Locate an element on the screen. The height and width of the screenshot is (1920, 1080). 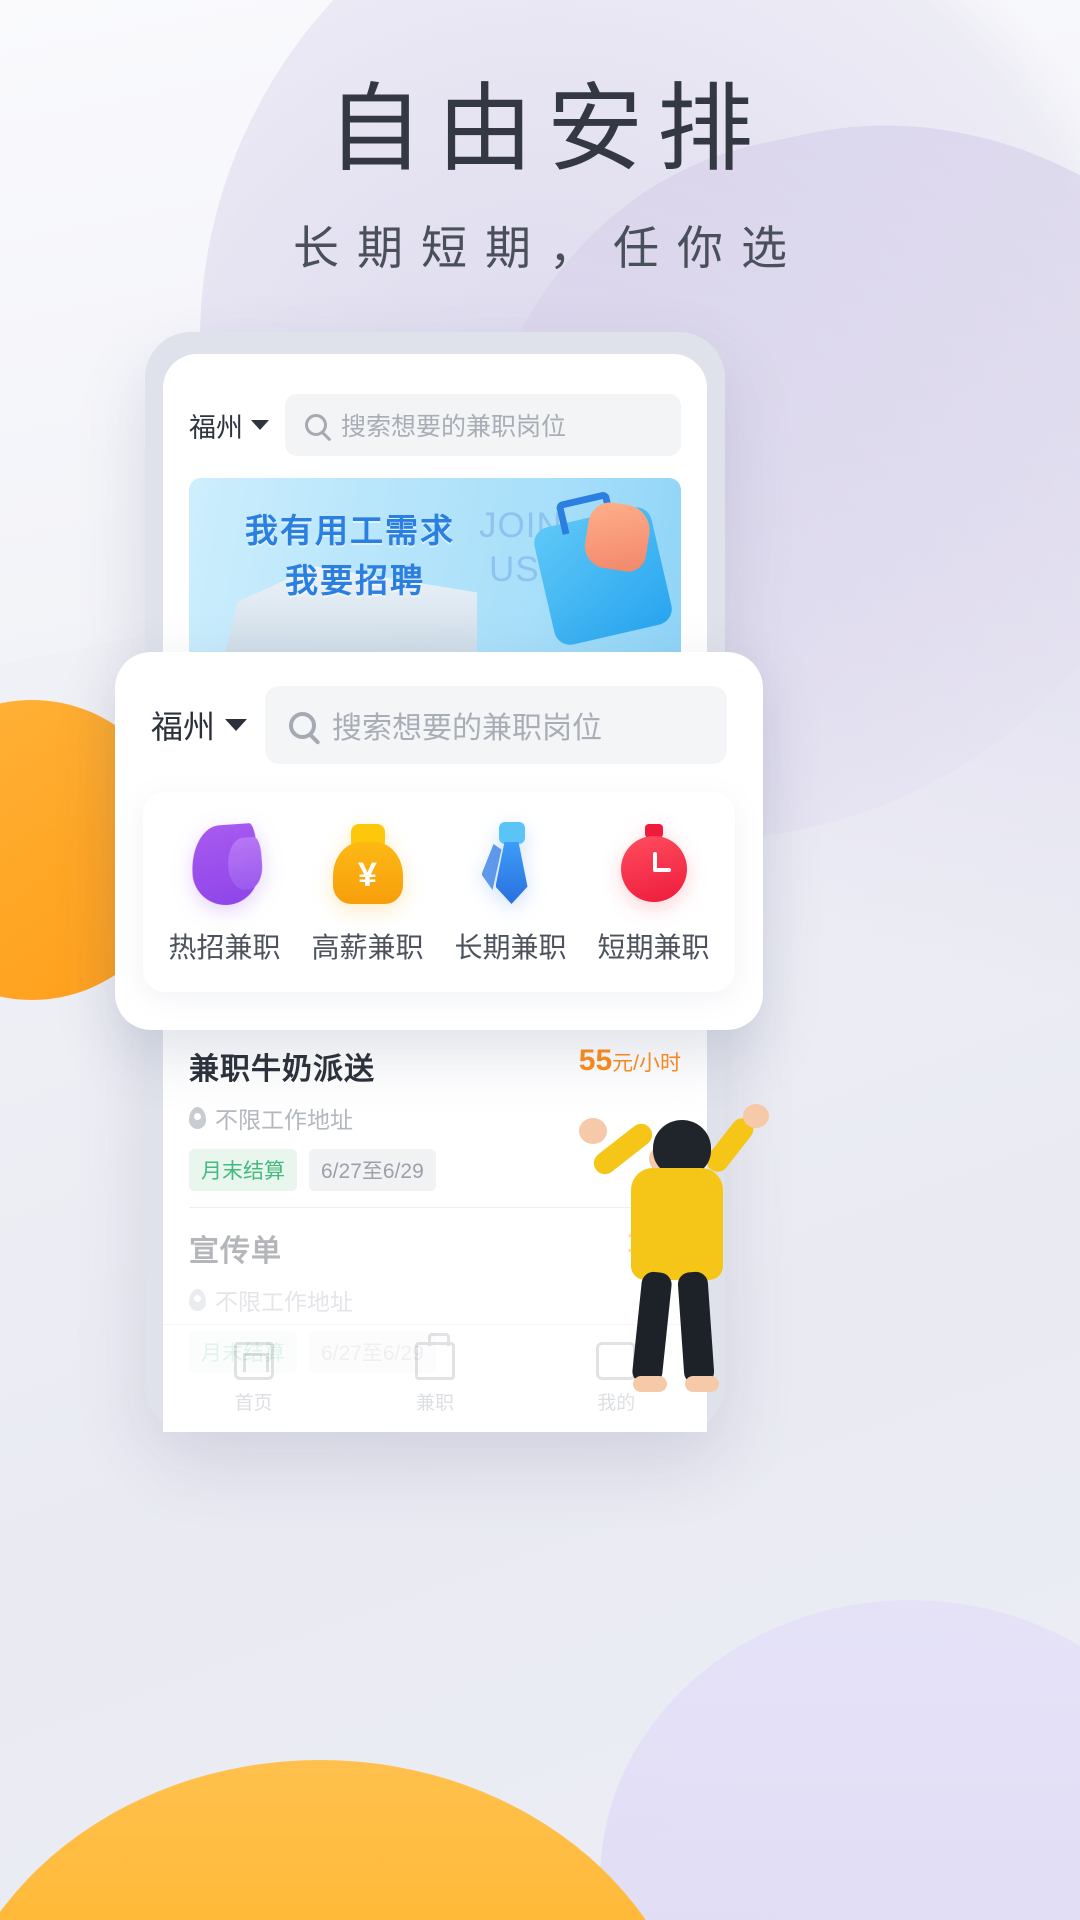
job-price: 55元/小时 is located at coordinates (630, 1061).